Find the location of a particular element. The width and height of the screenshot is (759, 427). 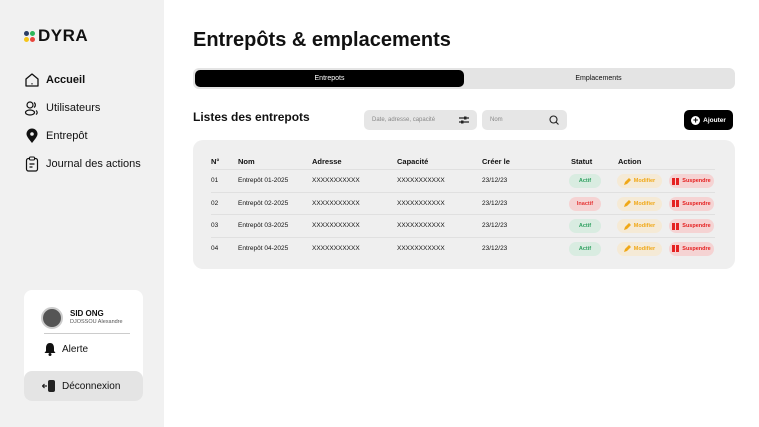

header-nom: Nom is located at coordinates (246, 161).